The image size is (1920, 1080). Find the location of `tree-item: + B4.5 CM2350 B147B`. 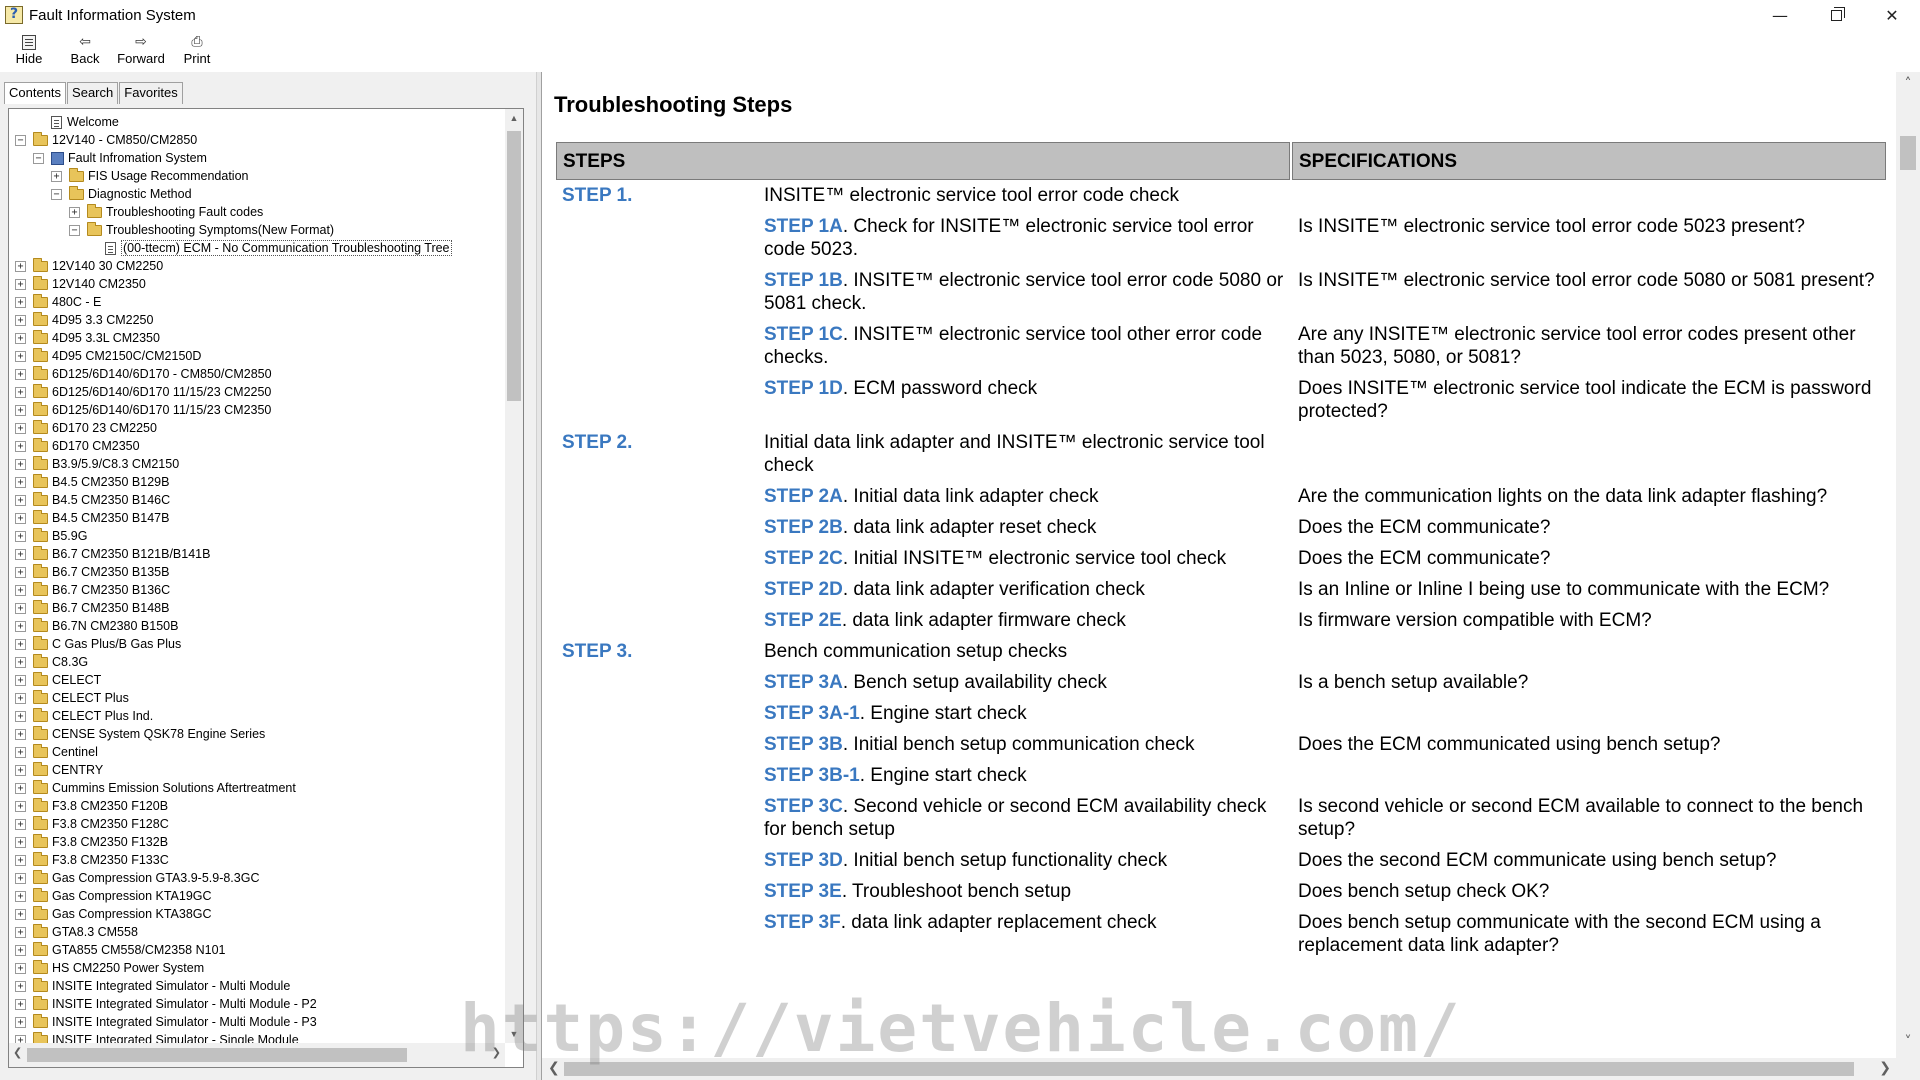

tree-item: + B4.5 CM2350 B147B is located at coordinates (257, 518).